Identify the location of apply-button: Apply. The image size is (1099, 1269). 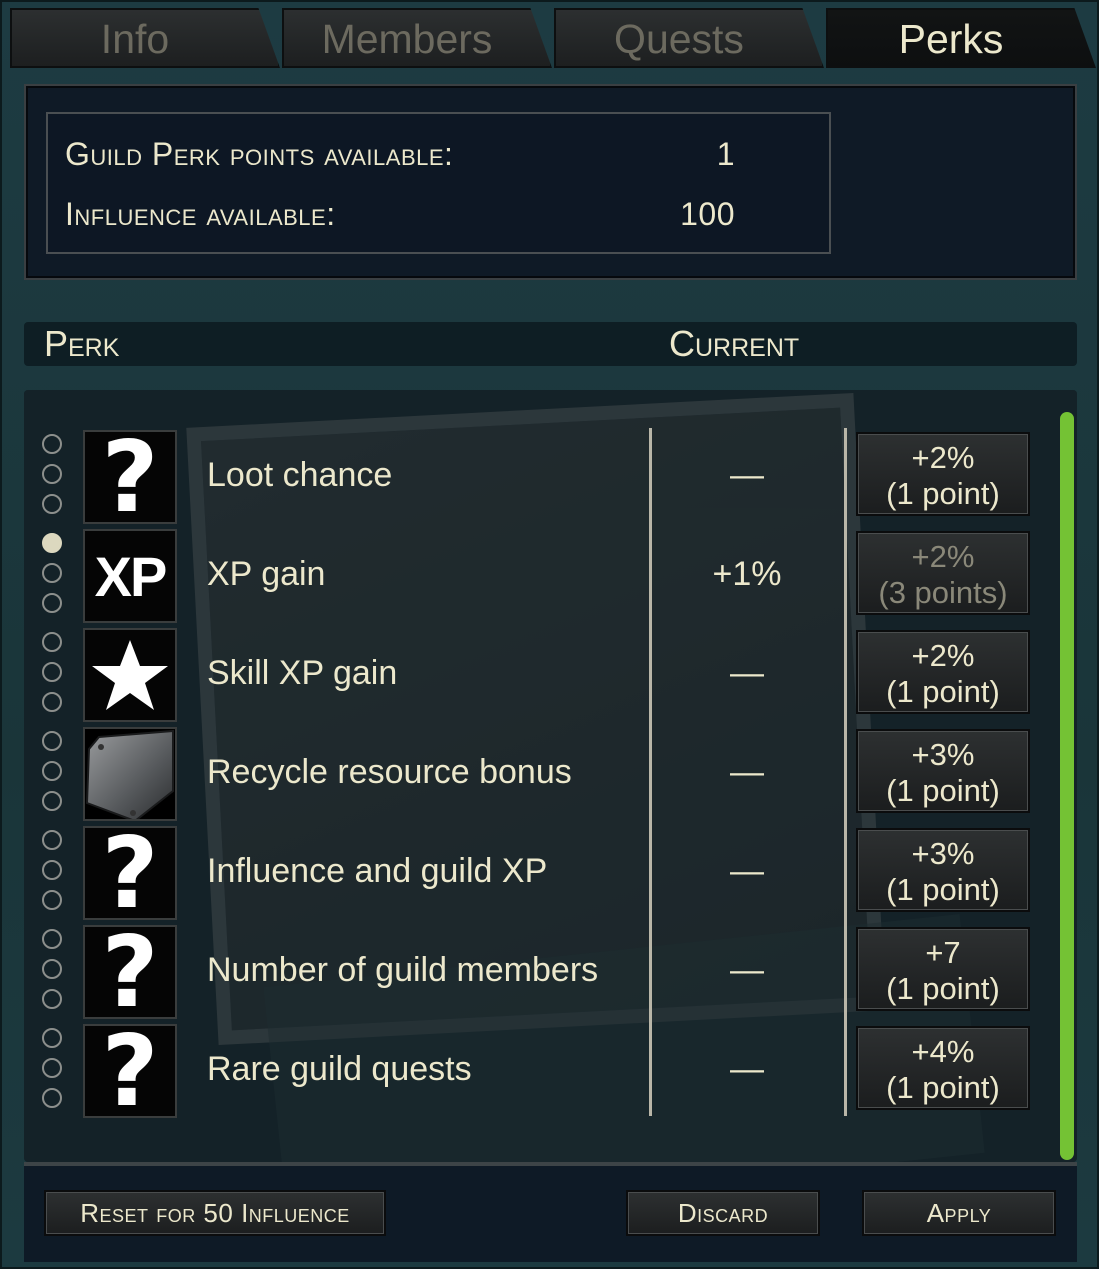
(959, 1213).